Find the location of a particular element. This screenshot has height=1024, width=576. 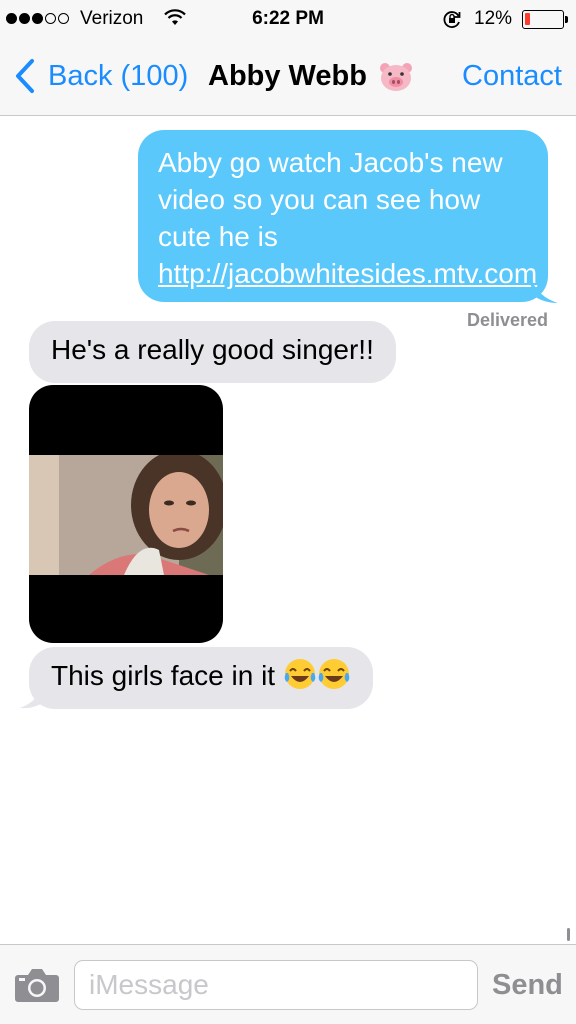

incoming-message-text: He's a really good singer!! is located at coordinates (212, 349).